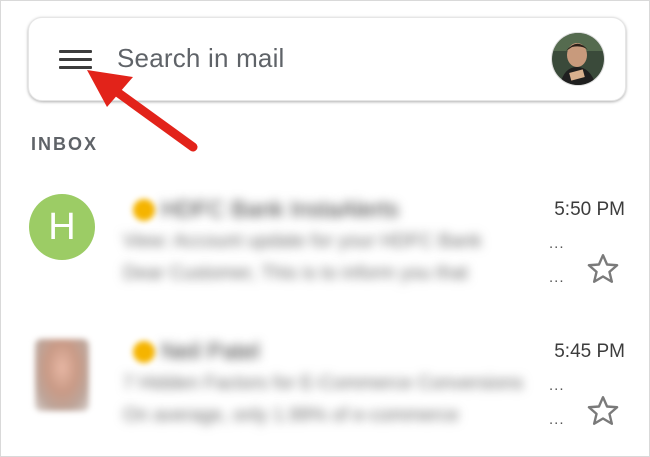 This screenshot has height=457, width=650. Describe the element at coordinates (142, 111) in the screenshot. I see `arrow-annotation` at that location.